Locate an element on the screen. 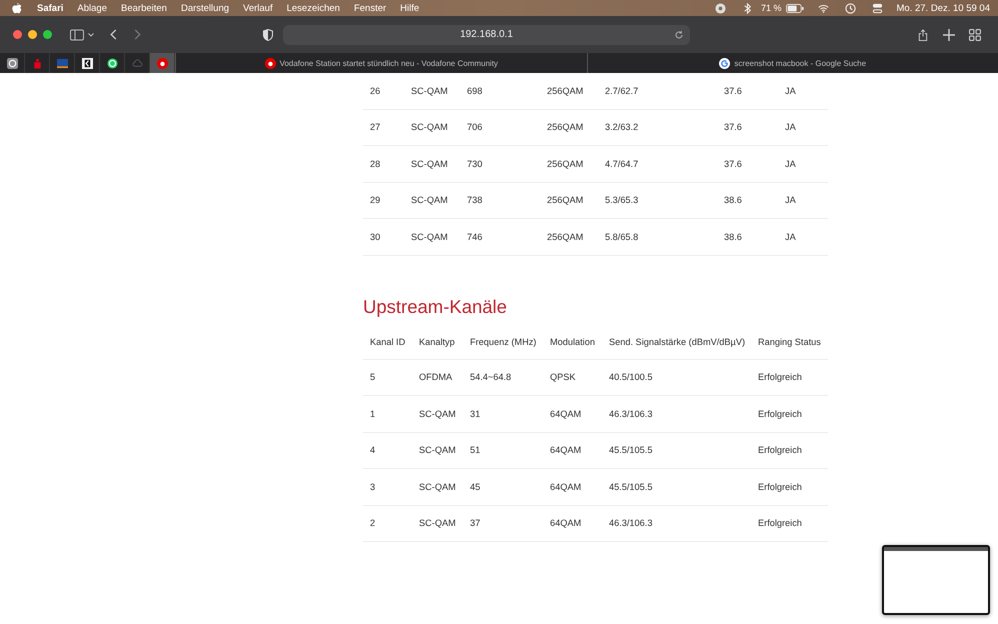 This screenshot has width=998, height=624. menu-item: Ablage is located at coordinates (92, 8).